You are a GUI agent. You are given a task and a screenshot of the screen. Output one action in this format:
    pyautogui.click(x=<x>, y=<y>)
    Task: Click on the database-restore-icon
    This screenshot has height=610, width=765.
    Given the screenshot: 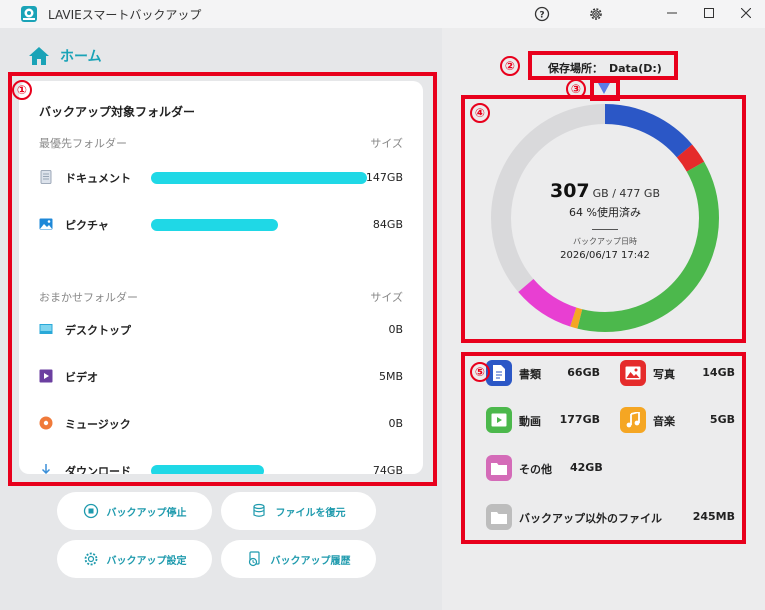 What is the action you would take?
    pyautogui.click(x=258, y=510)
    